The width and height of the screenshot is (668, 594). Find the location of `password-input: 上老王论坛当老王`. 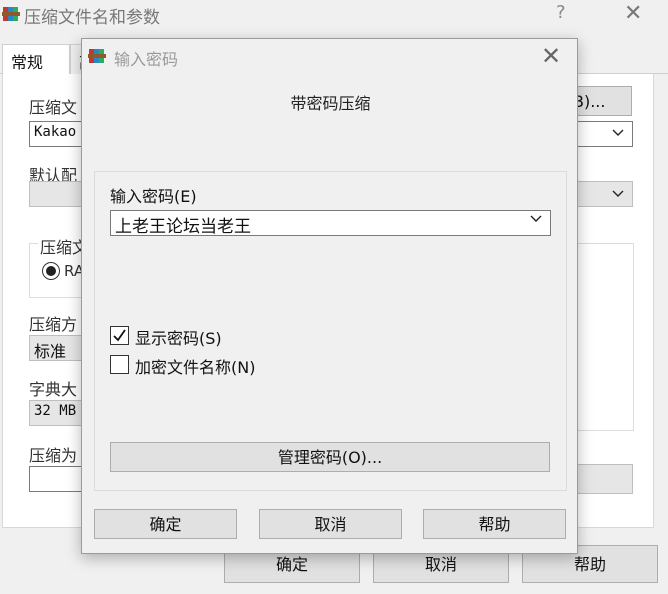

password-input: 上老王论坛当老王 is located at coordinates (330, 223).